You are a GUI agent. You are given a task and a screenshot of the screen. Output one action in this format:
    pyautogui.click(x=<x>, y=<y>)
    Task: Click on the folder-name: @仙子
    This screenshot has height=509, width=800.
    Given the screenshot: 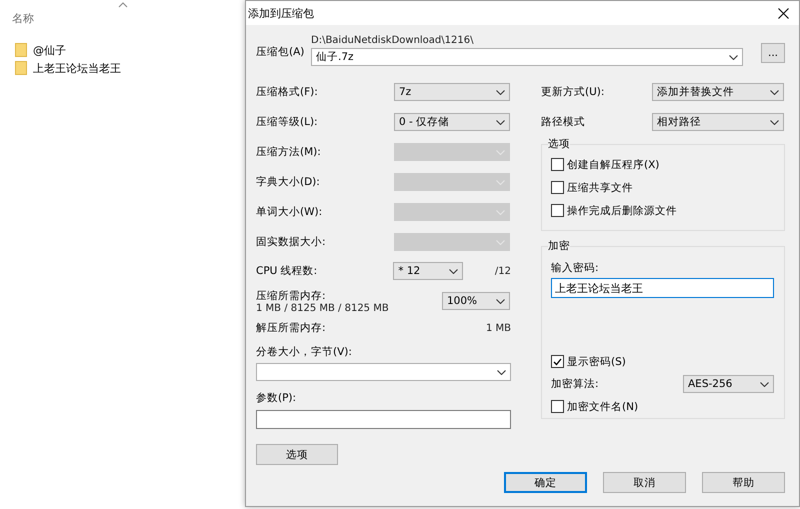 What is the action you would take?
    pyautogui.click(x=49, y=50)
    